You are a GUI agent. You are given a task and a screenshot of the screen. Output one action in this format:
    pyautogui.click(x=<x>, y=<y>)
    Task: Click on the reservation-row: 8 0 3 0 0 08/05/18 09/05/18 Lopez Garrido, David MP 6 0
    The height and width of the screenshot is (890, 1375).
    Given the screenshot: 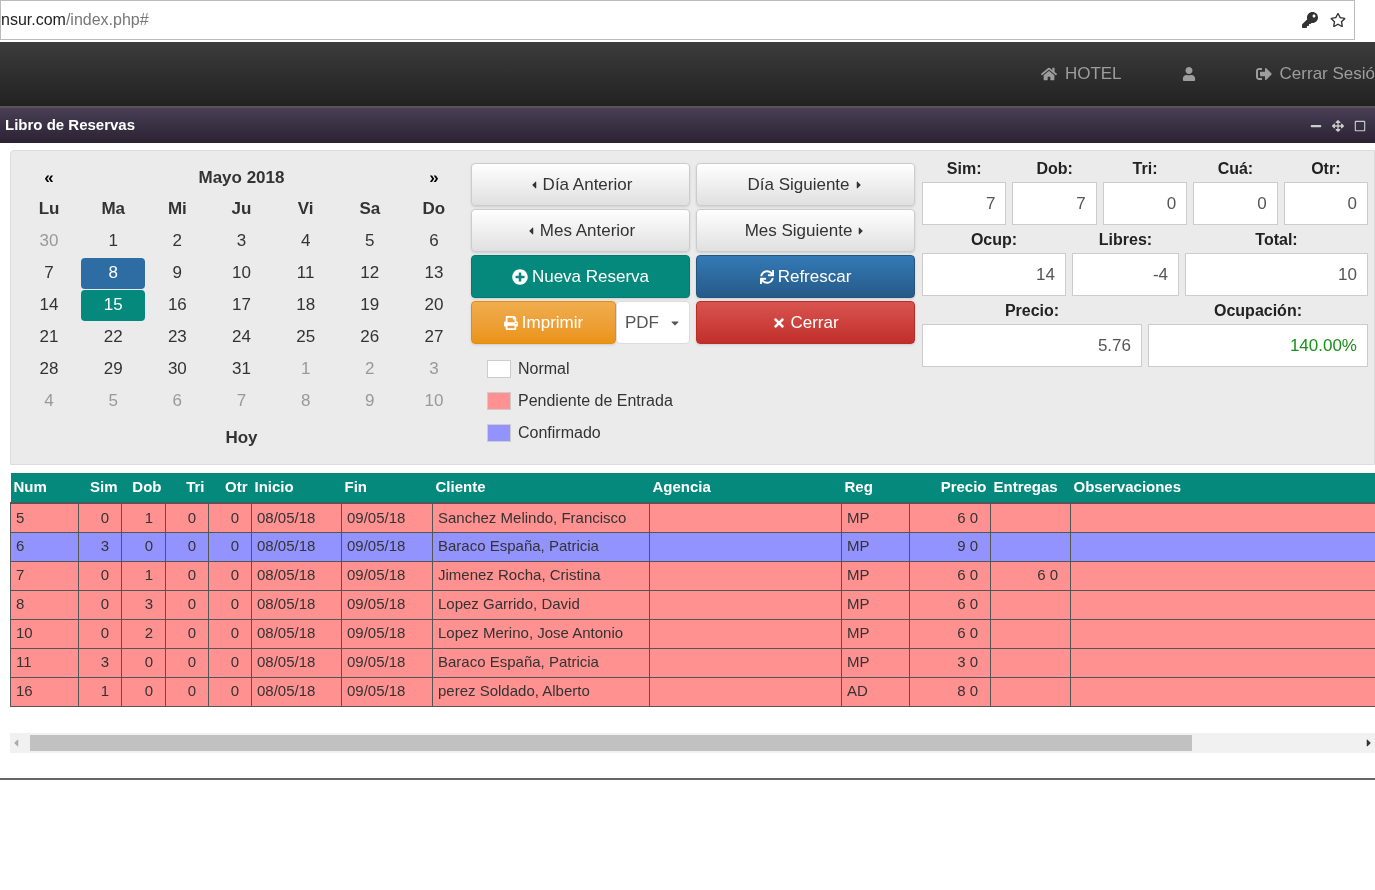 What is the action you would take?
    pyautogui.click(x=692, y=604)
    